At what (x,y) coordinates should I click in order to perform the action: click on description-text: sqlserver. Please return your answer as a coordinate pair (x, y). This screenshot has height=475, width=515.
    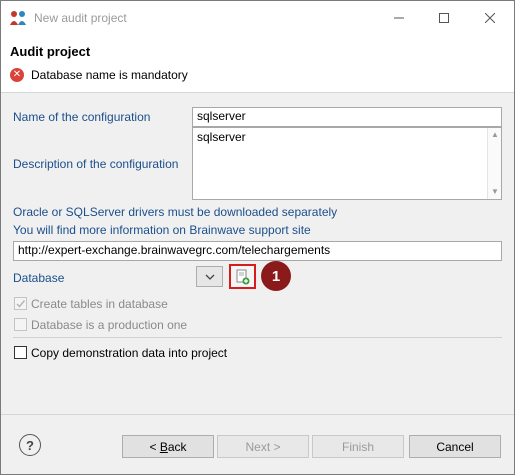
    Looking at the image, I should click on (221, 137).